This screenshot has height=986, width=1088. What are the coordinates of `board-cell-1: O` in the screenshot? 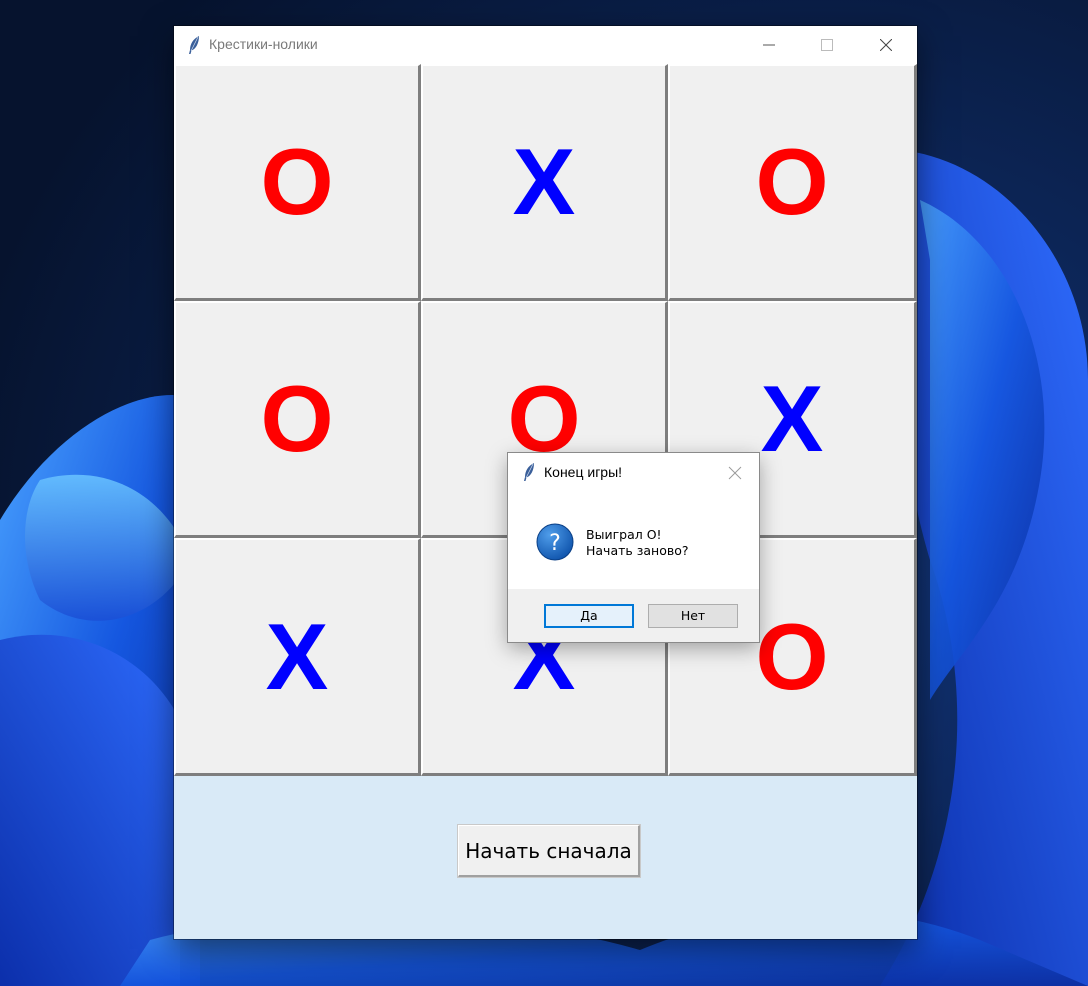 It's located at (297, 182).